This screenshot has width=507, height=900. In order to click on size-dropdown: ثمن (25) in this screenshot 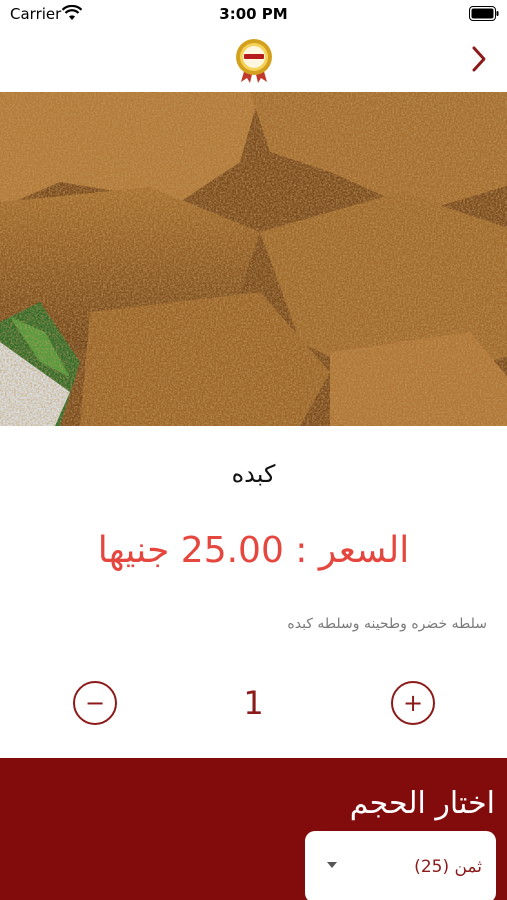, I will do `click(400, 865)`.